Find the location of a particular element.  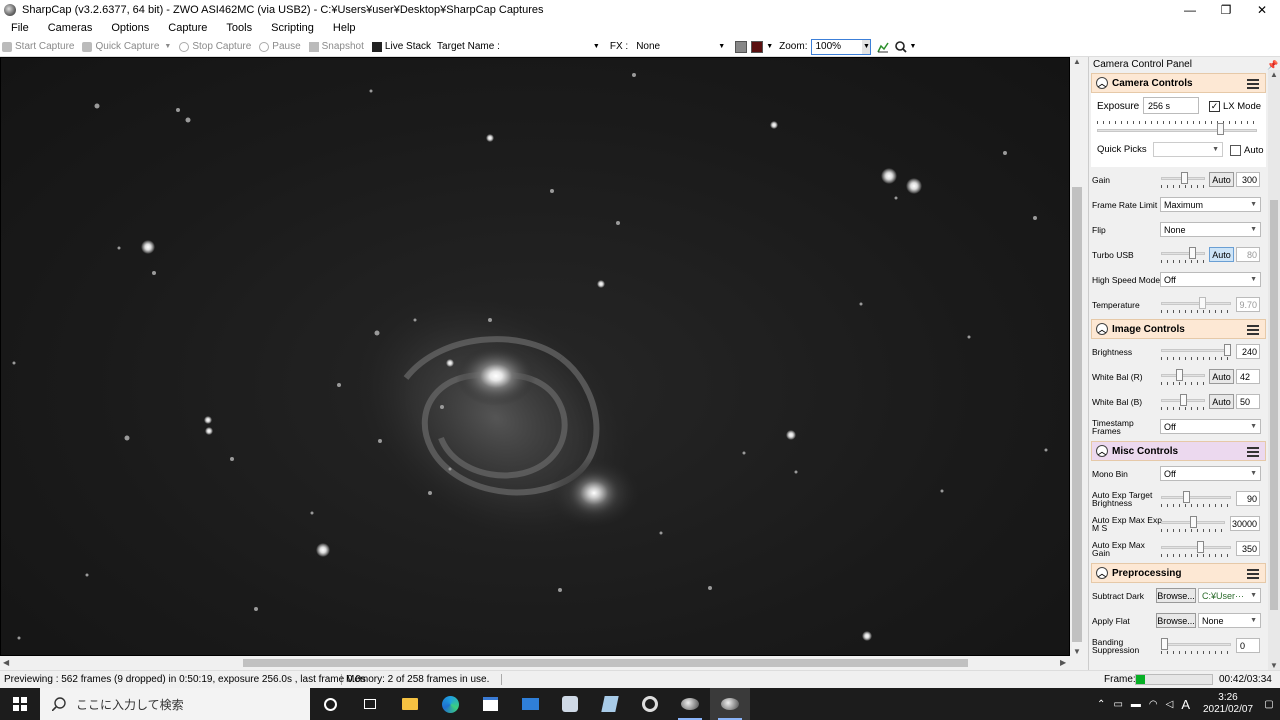

paint-app-button is located at coordinates (570, 704).